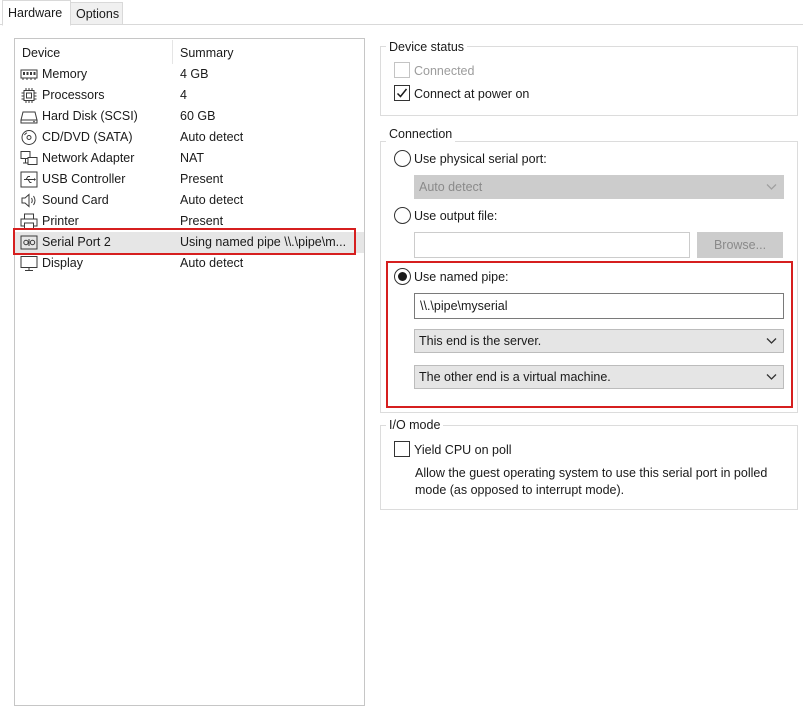 The image size is (803, 711). Describe the element at coordinates (183, 95) in the screenshot. I see `device-summary: 4` at that location.